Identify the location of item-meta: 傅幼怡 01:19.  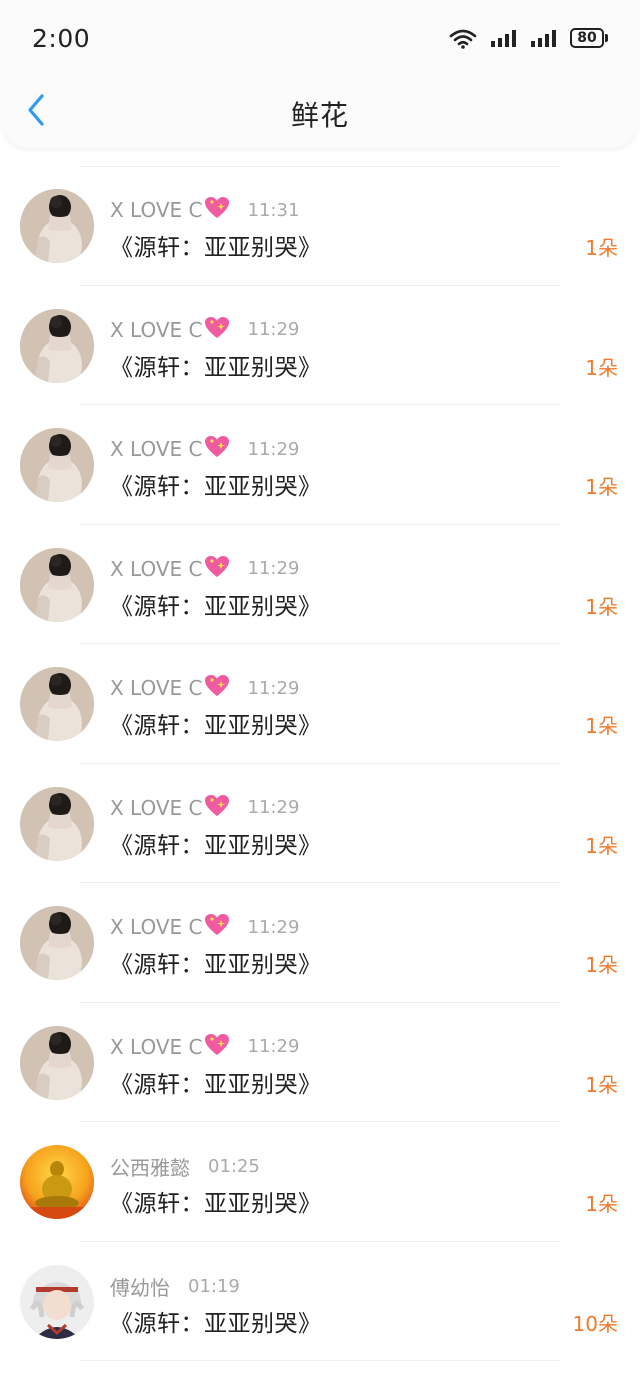
(175, 1286).